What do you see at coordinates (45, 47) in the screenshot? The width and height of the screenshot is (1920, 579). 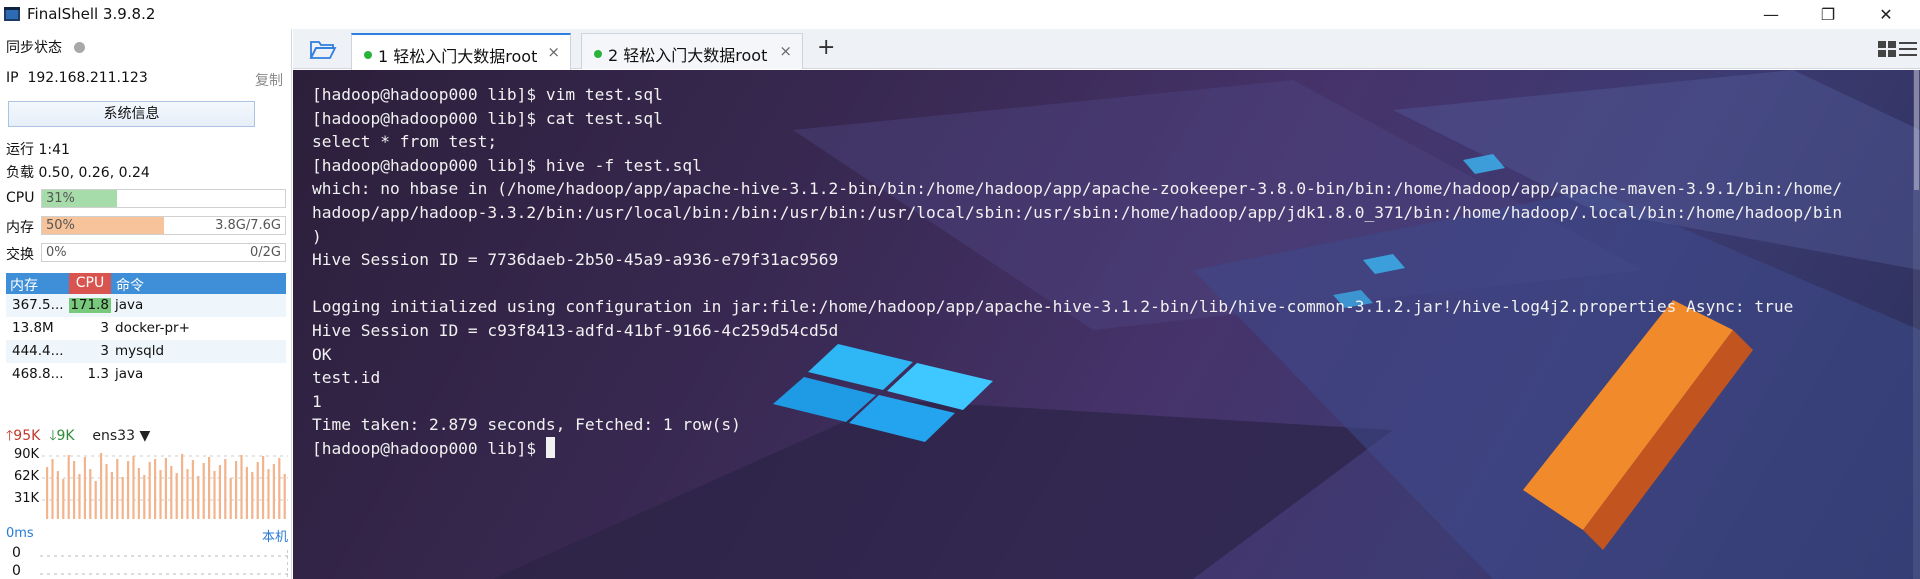 I see `sync-status: 同步状态` at bounding box center [45, 47].